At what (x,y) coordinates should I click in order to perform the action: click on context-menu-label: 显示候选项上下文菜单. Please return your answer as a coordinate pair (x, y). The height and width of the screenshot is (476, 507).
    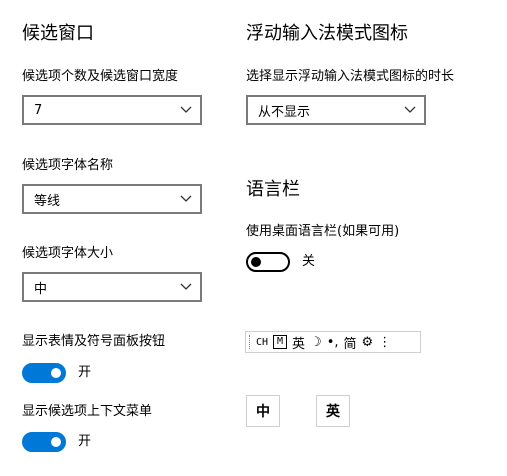
    Looking at the image, I should click on (87, 411).